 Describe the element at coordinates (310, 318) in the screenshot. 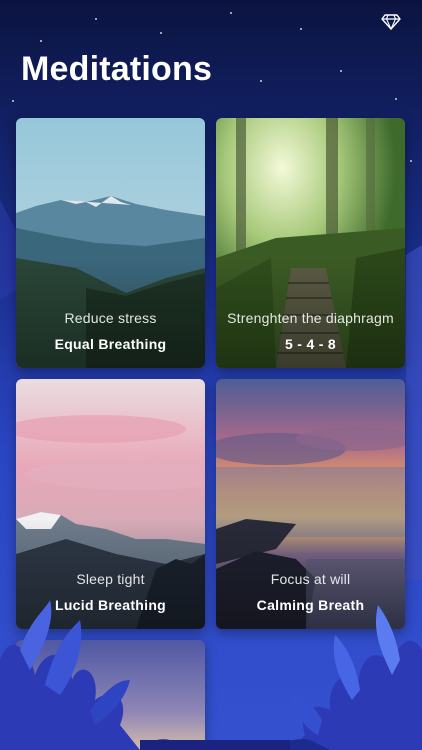

I see `card-subtitle: Strenghten the diaphragm` at that location.